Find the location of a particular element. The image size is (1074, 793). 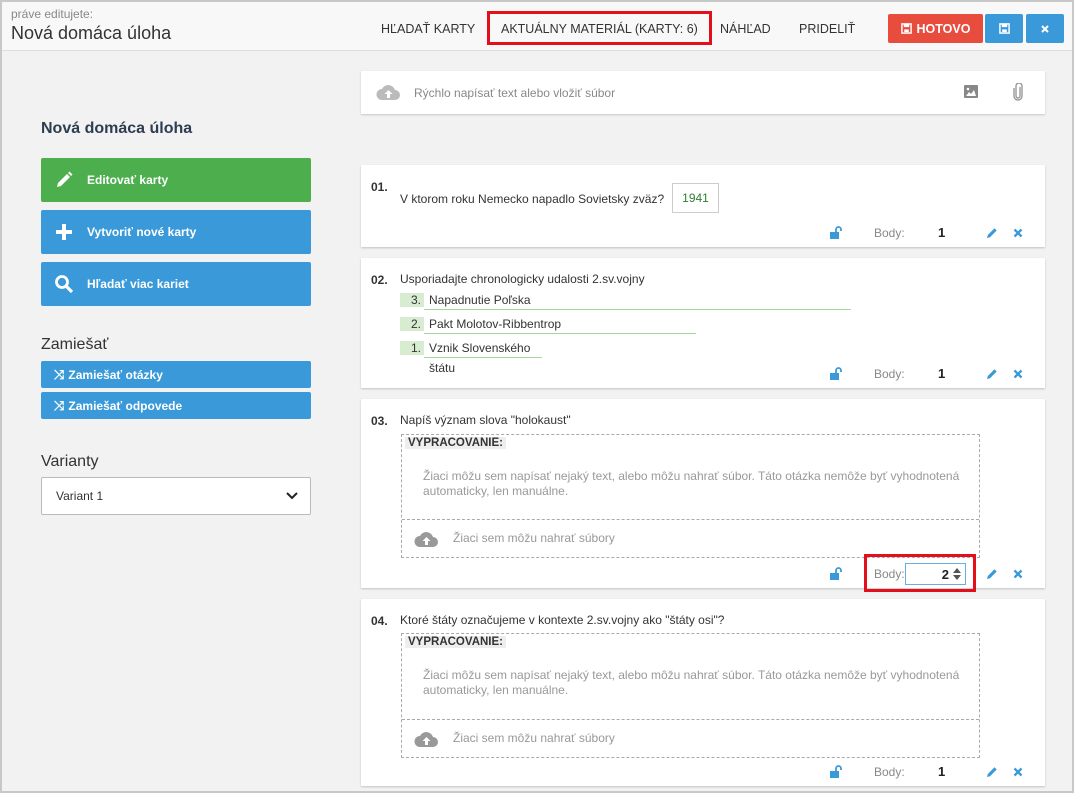

order-text: Vznik Slovenského štátu is located at coordinates (483, 356).